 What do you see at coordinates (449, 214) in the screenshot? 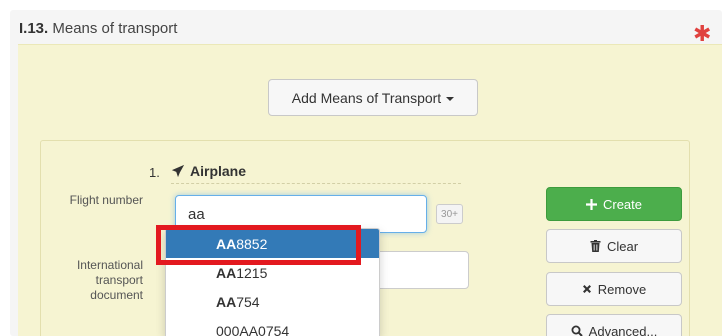
I see `char-counter-badge: 30+` at bounding box center [449, 214].